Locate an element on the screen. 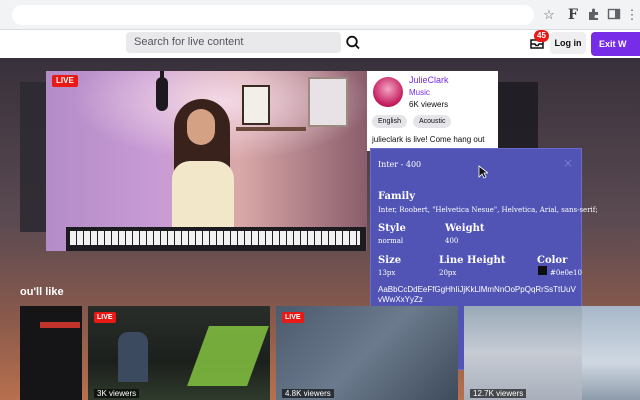 The width and height of the screenshot is (640, 400). search-icon is located at coordinates (353, 42).